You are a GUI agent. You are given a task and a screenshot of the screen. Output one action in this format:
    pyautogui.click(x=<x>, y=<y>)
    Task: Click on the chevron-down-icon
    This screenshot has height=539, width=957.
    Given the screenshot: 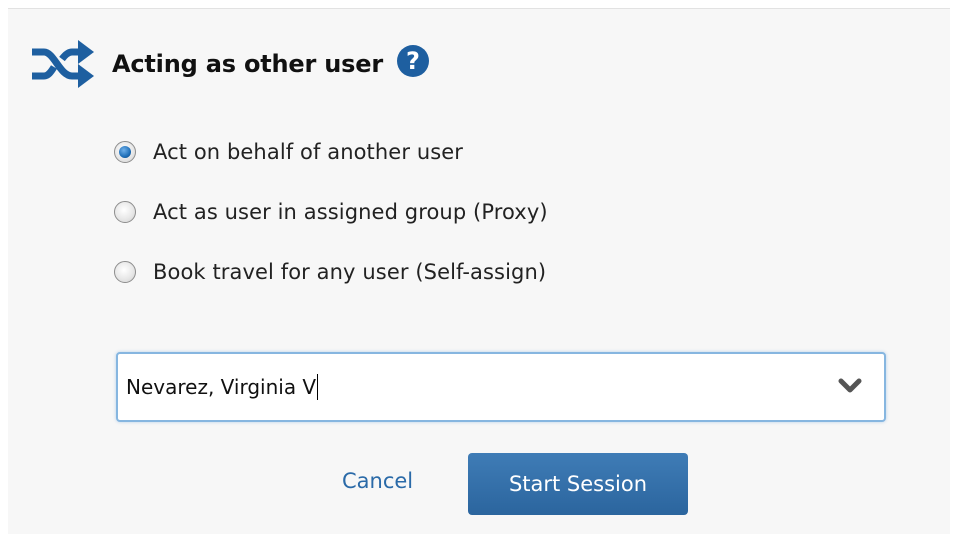 What is the action you would take?
    pyautogui.click(x=850, y=386)
    